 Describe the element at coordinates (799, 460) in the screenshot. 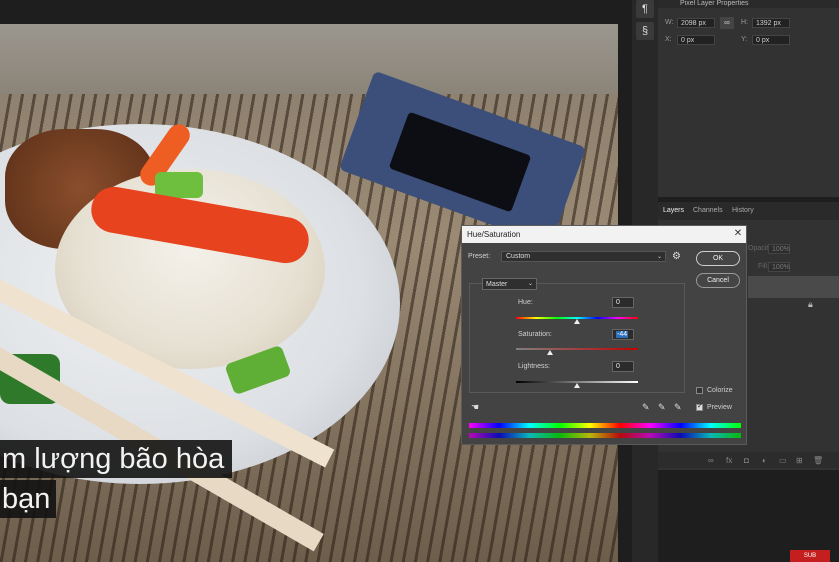

I see `new-layer-icon: ⊞` at that location.